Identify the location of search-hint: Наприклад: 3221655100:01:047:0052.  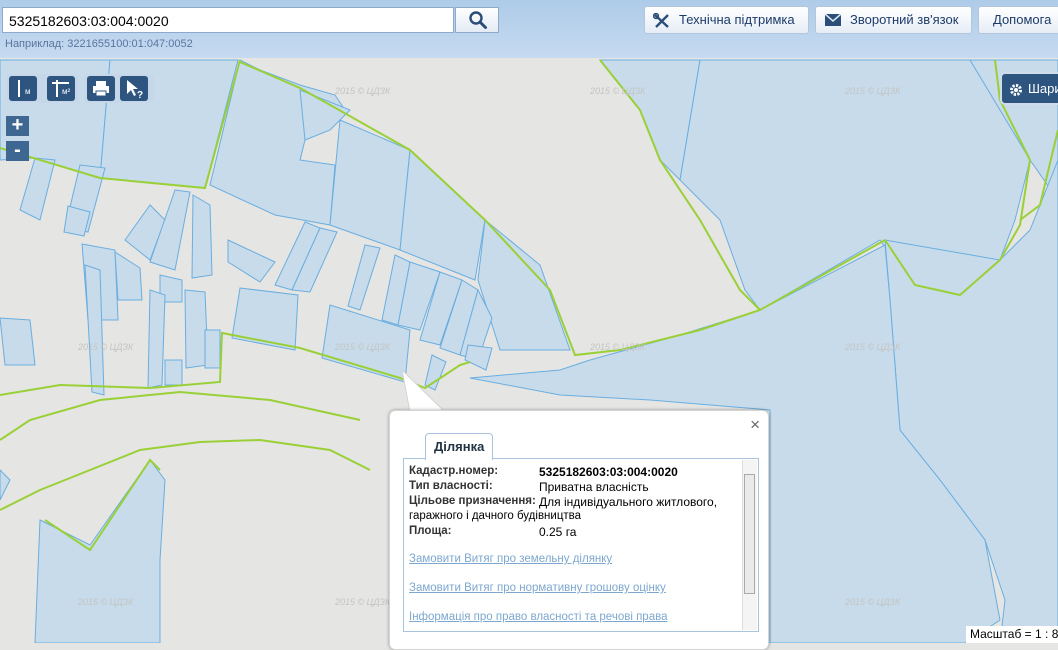
(99, 44).